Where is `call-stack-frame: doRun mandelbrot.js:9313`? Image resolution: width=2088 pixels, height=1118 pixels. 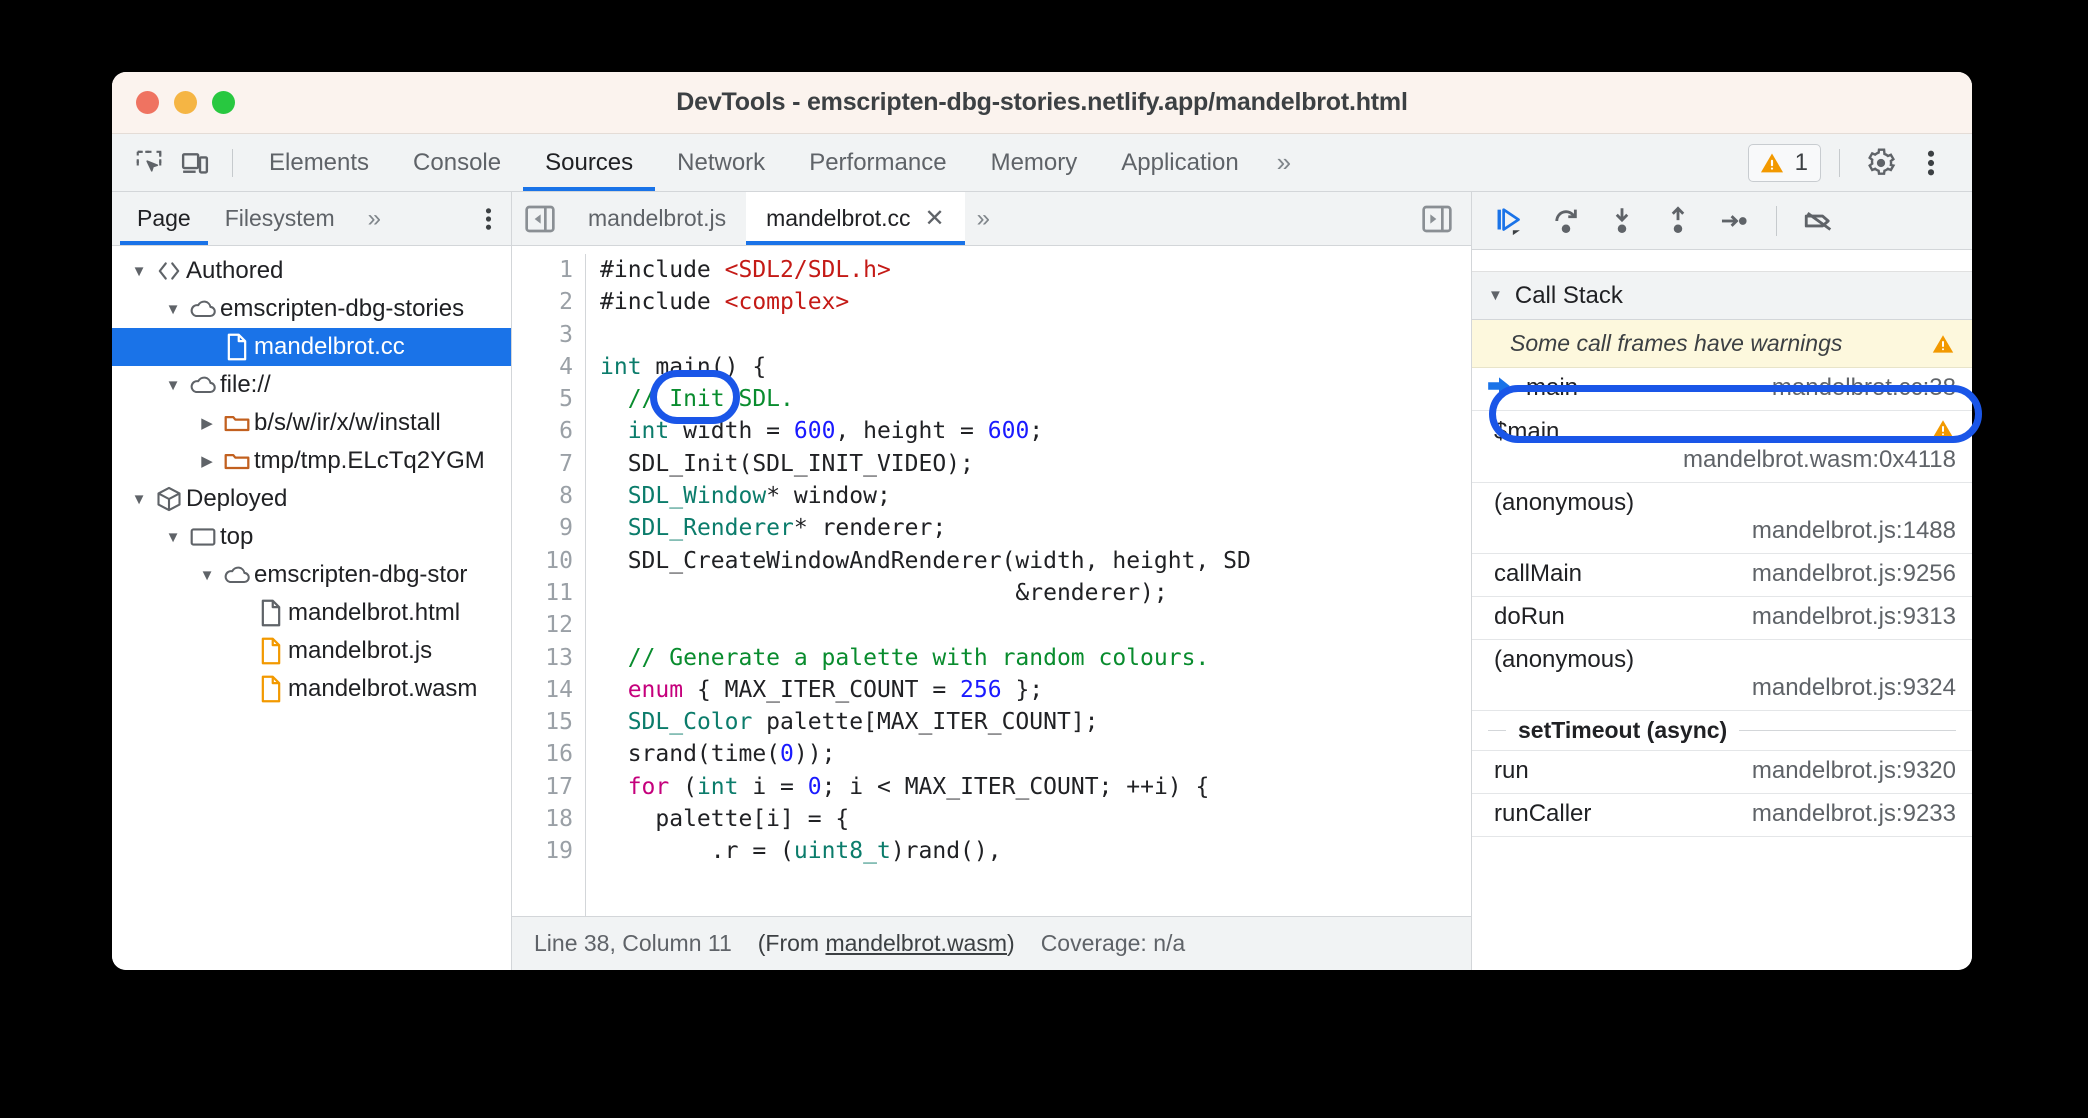 call-stack-frame: doRun mandelbrot.js:9313 is located at coordinates (1722, 618).